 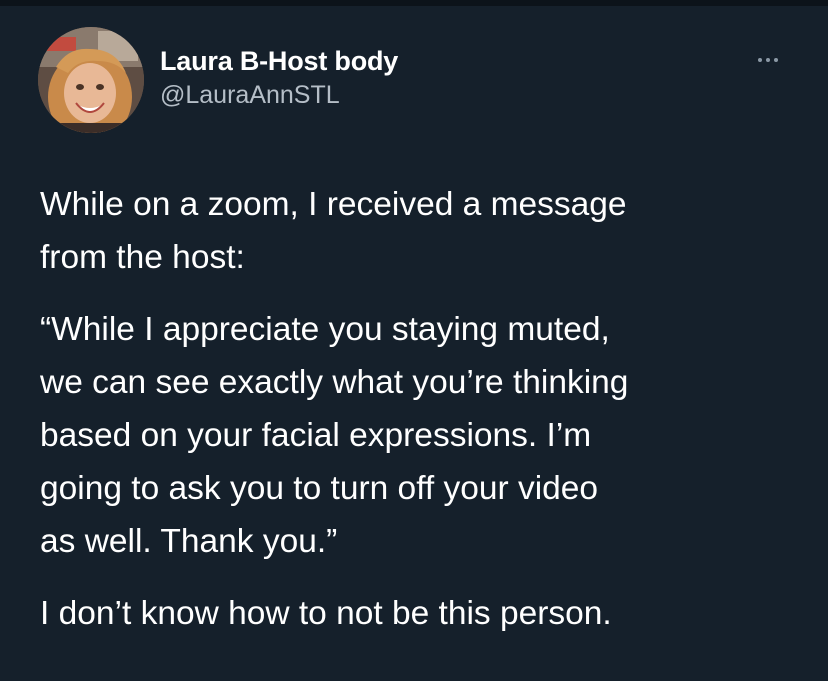 What do you see at coordinates (414, 3) in the screenshot?
I see `top-edge` at bounding box center [414, 3].